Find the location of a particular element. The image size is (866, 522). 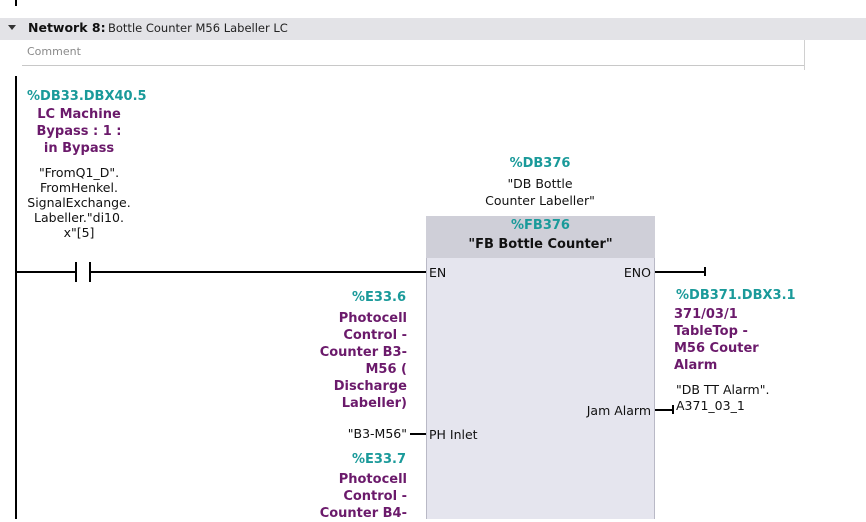

function-block-address: %FB376 is located at coordinates (540, 225).